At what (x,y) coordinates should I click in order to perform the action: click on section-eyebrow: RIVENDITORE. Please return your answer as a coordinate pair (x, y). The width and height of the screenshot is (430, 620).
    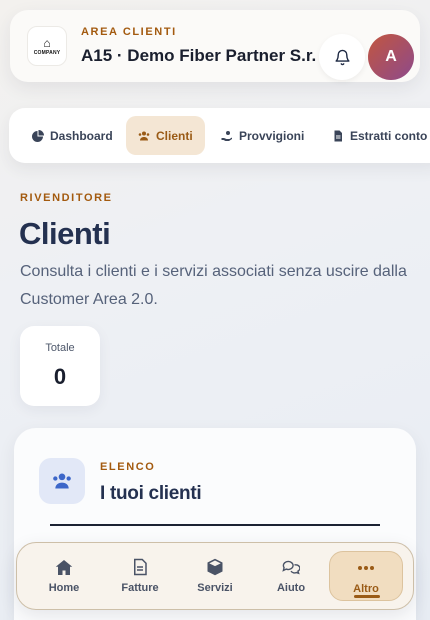
    Looking at the image, I should click on (66, 198).